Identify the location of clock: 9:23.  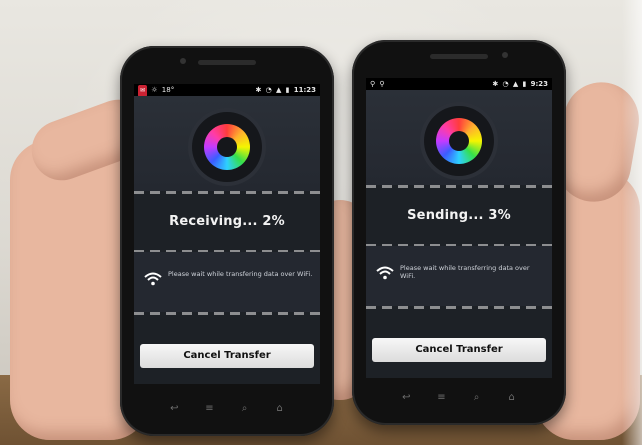
(539, 84).